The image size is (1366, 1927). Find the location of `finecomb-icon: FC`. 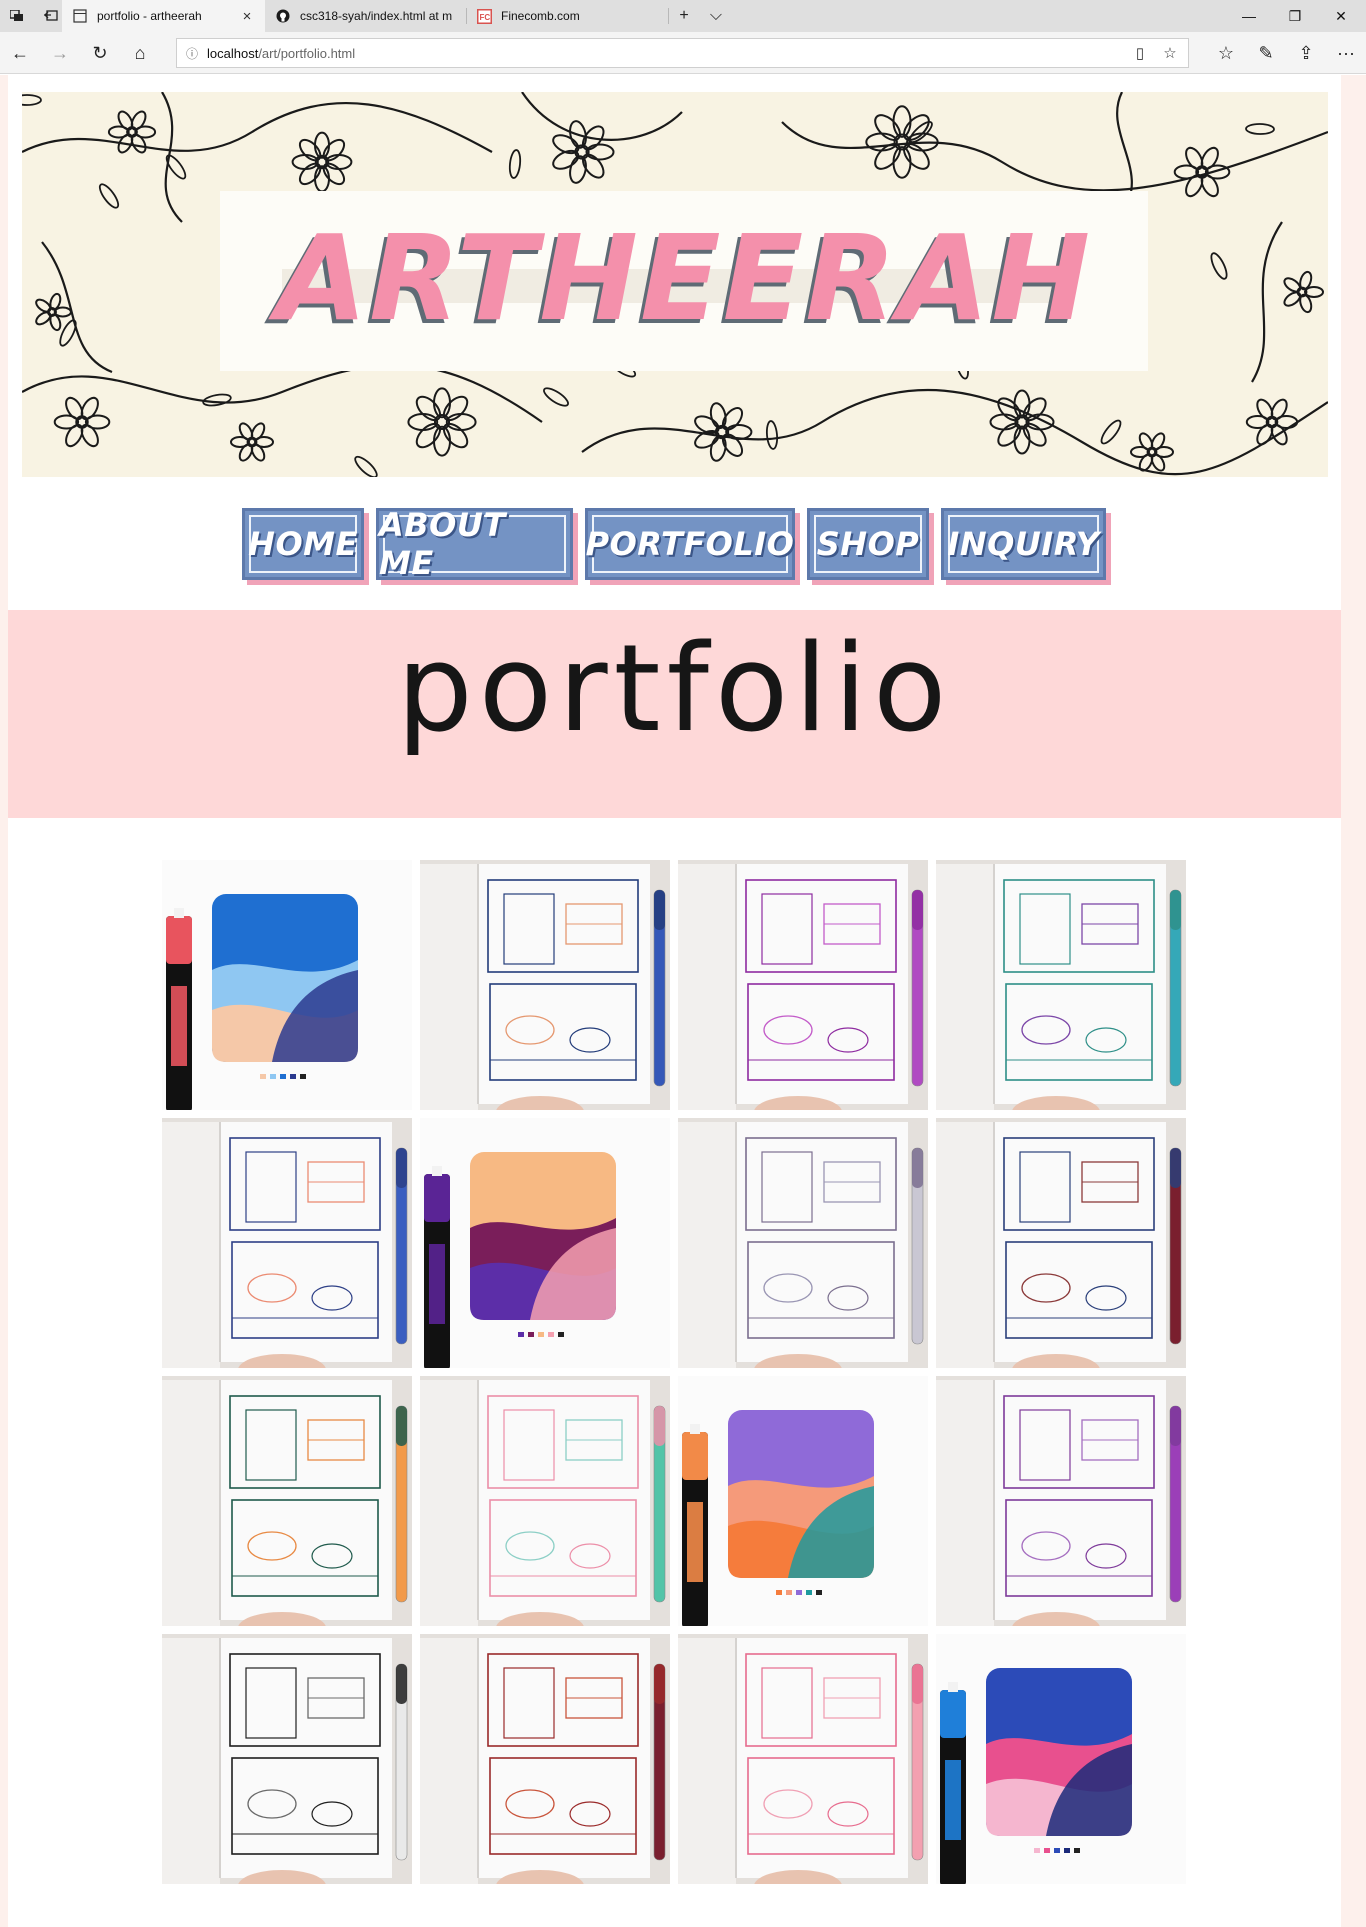

finecomb-icon: FC is located at coordinates (484, 16).